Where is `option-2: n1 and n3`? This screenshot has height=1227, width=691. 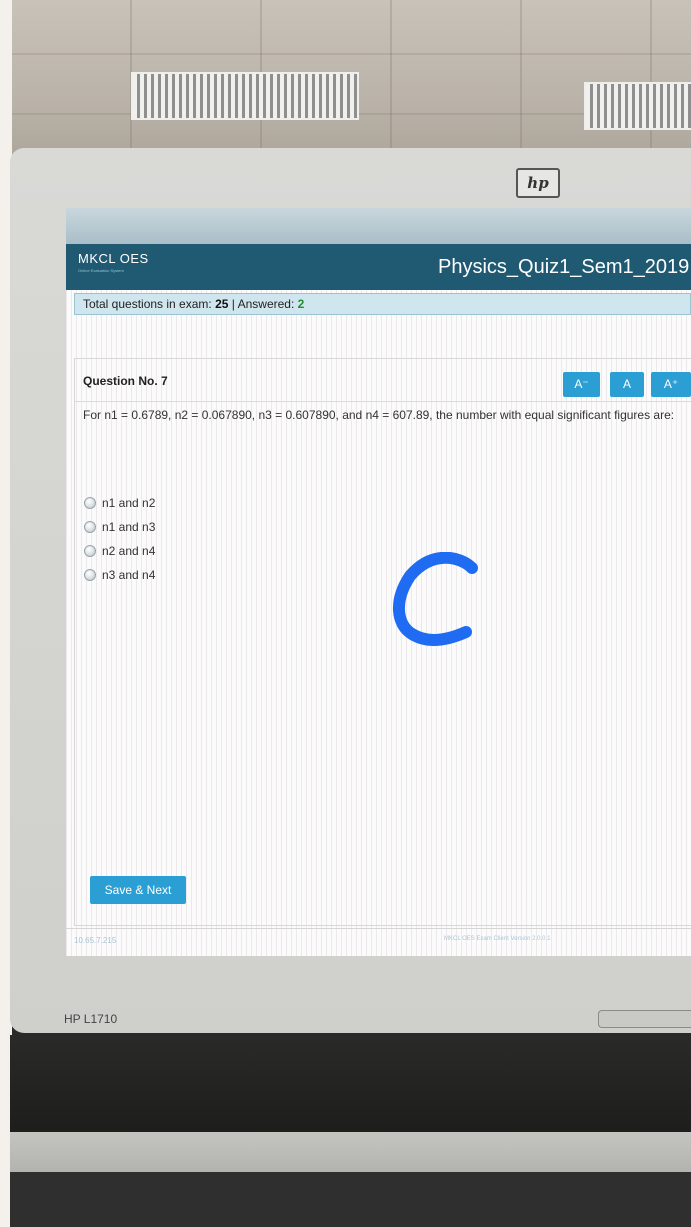
option-2: n1 and n3 is located at coordinates (119, 527).